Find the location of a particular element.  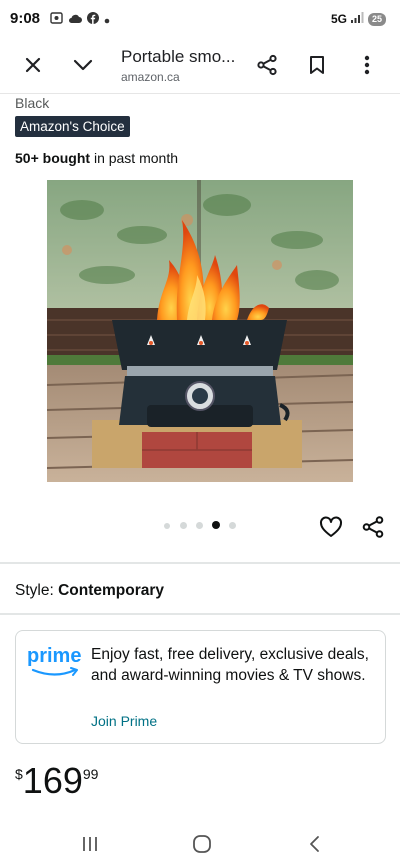

chevron-down-icon is located at coordinates (83, 65).